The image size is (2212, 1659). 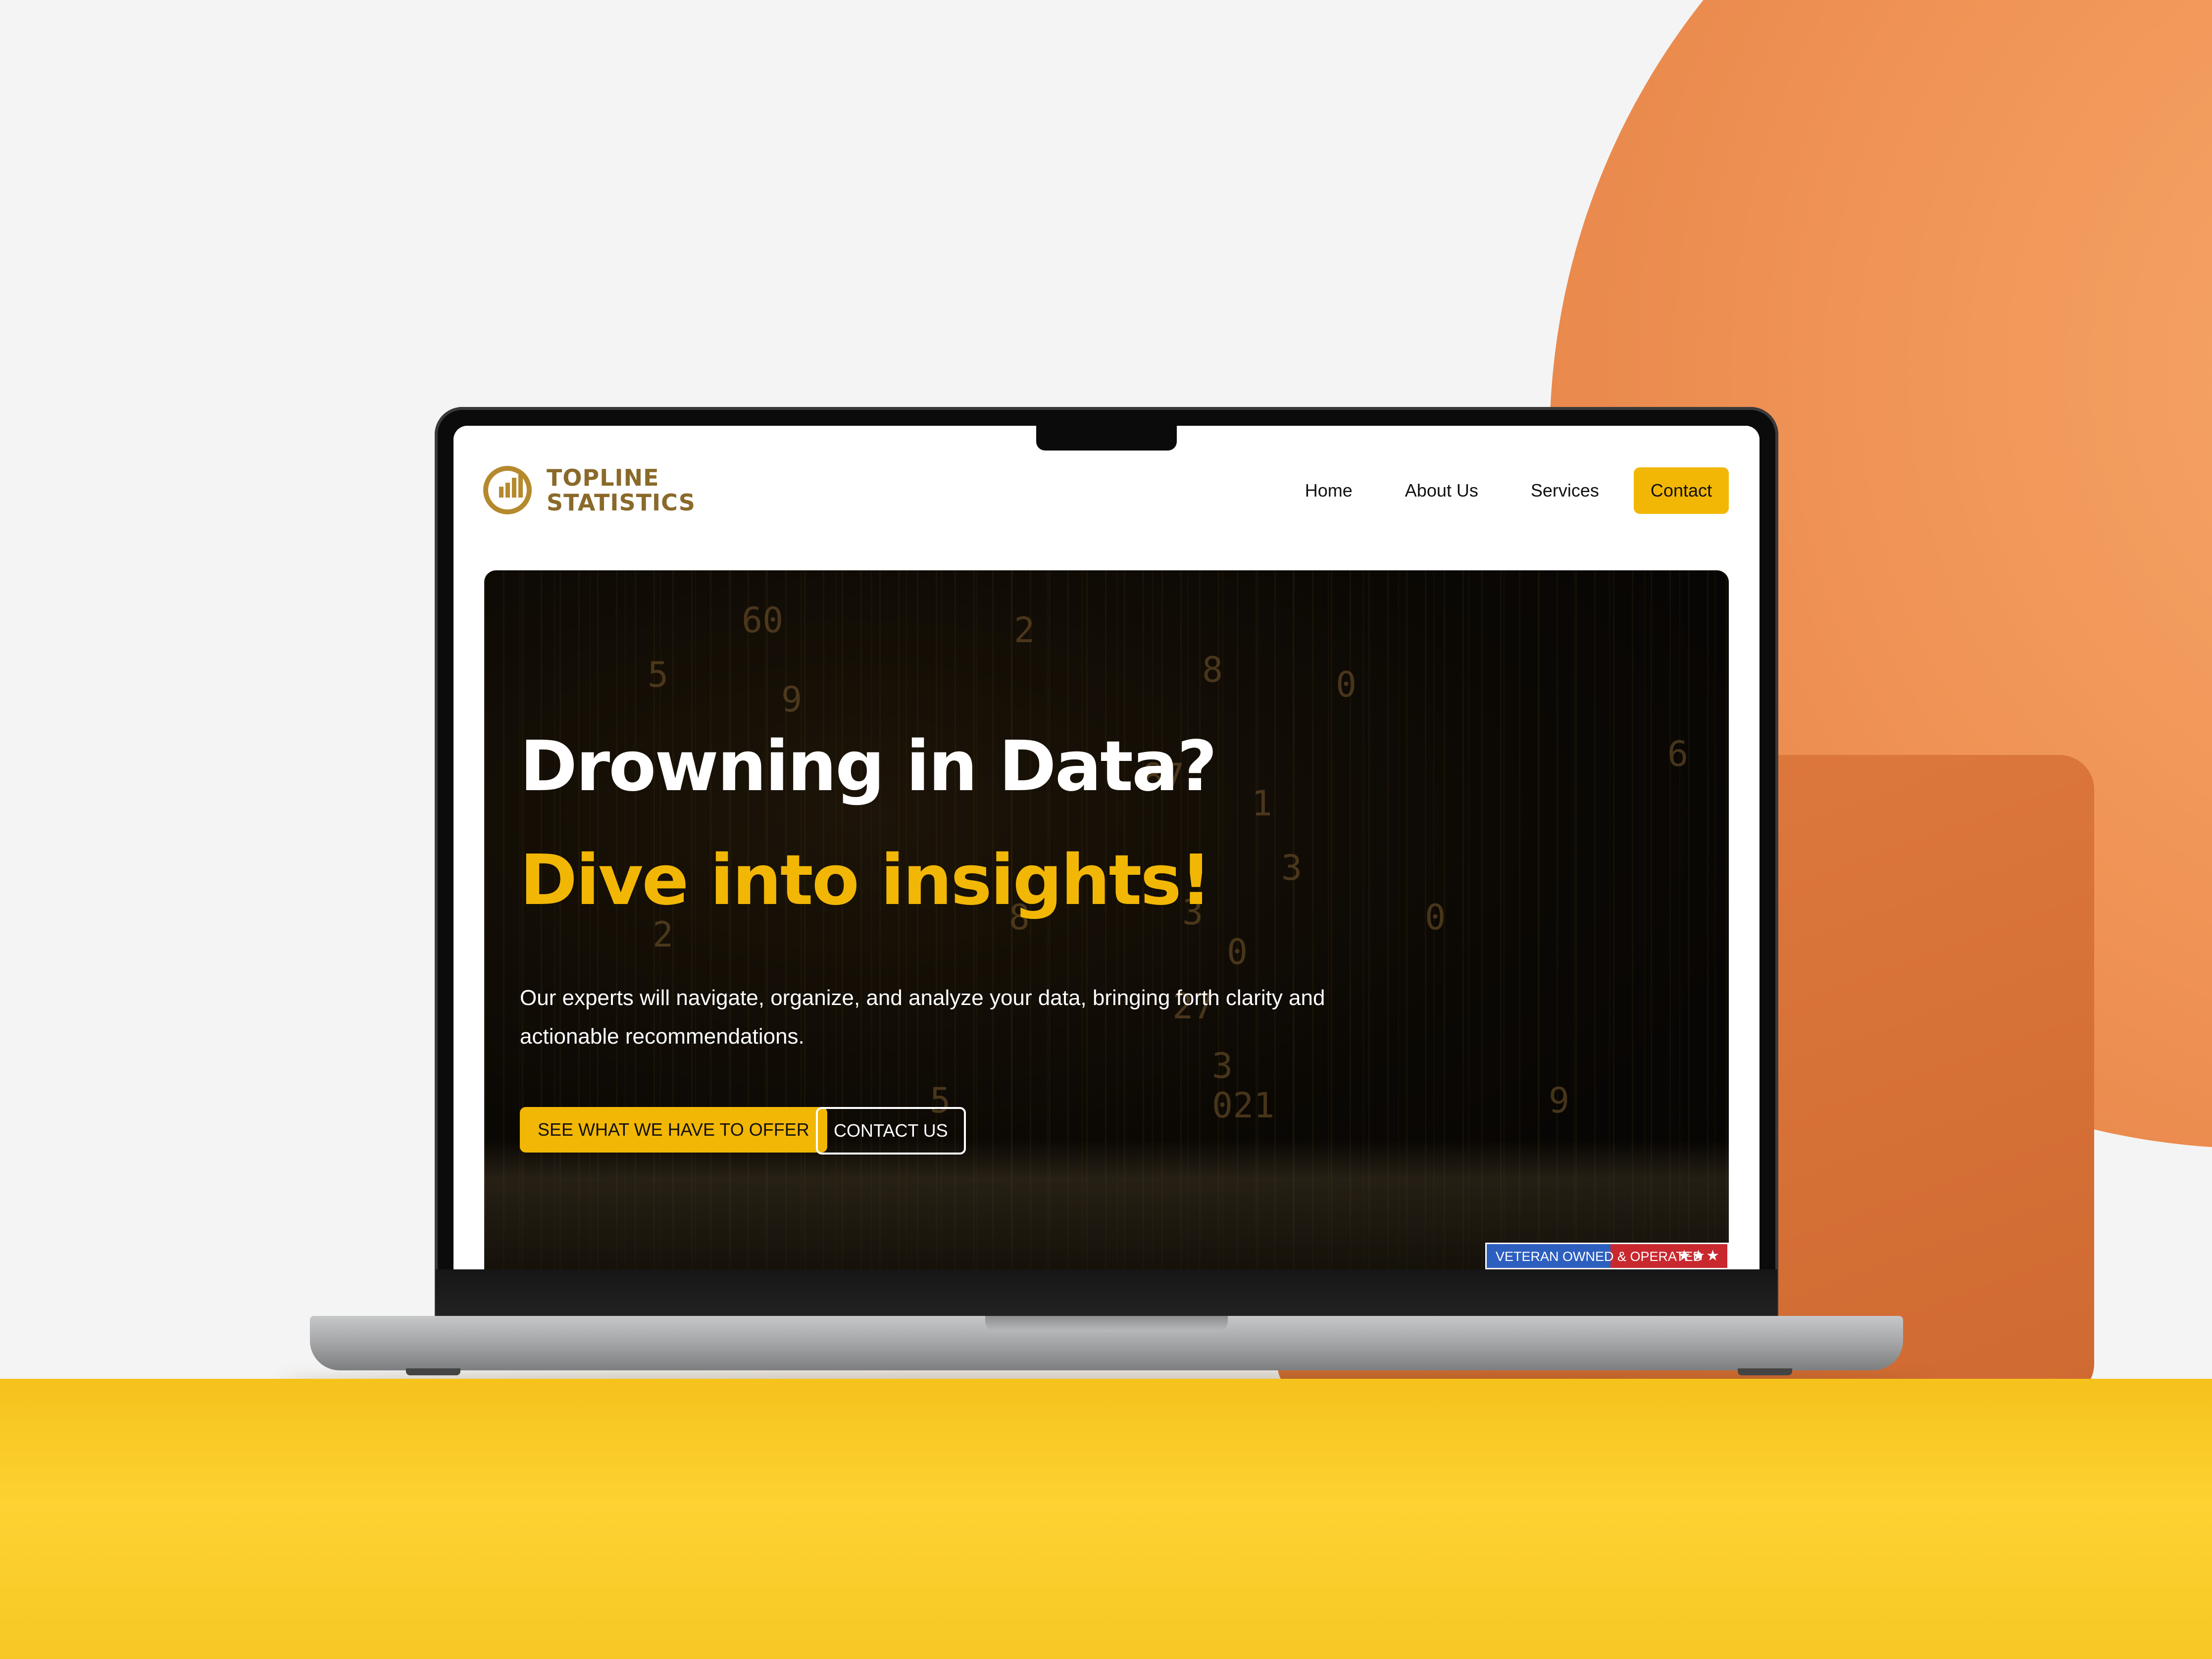 I want to click on badge-text: VETERAN OWNED & OPERATED, so click(x=1599, y=1256).